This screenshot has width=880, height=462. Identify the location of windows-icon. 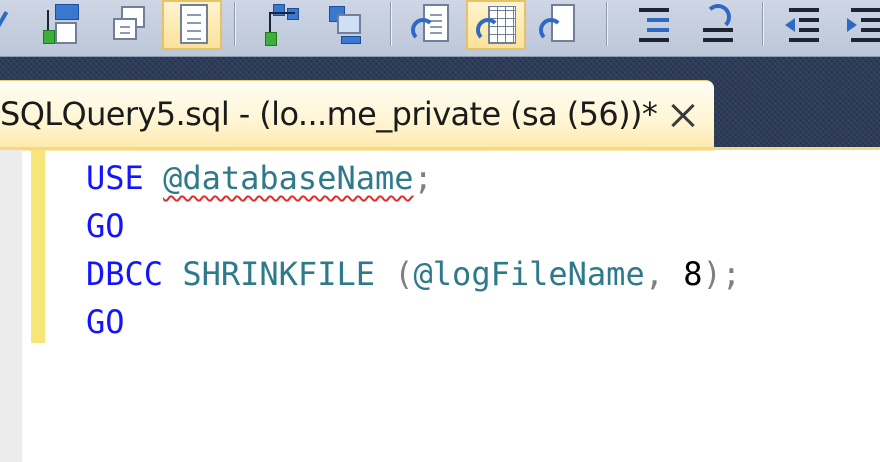
(129, 25).